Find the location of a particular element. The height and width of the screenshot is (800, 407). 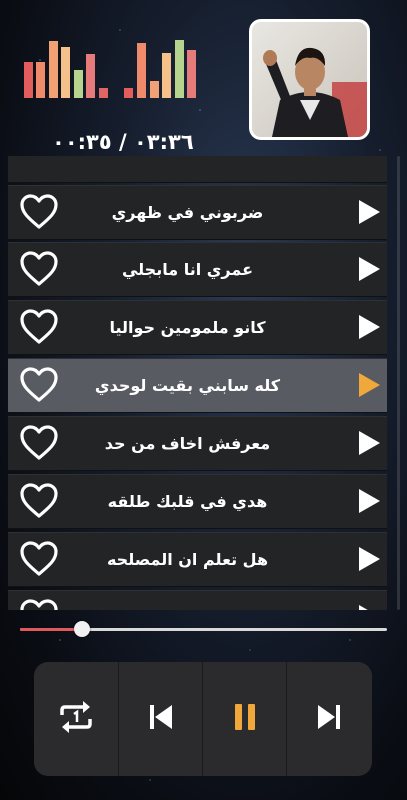

song-title: ضربوني في ظهري is located at coordinates (187, 212).